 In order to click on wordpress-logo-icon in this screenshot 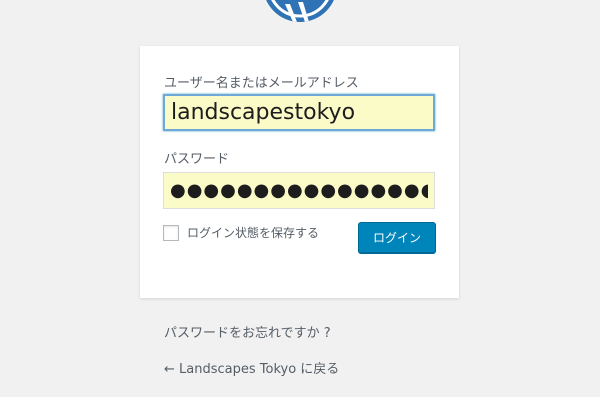, I will do `click(300, 11)`.